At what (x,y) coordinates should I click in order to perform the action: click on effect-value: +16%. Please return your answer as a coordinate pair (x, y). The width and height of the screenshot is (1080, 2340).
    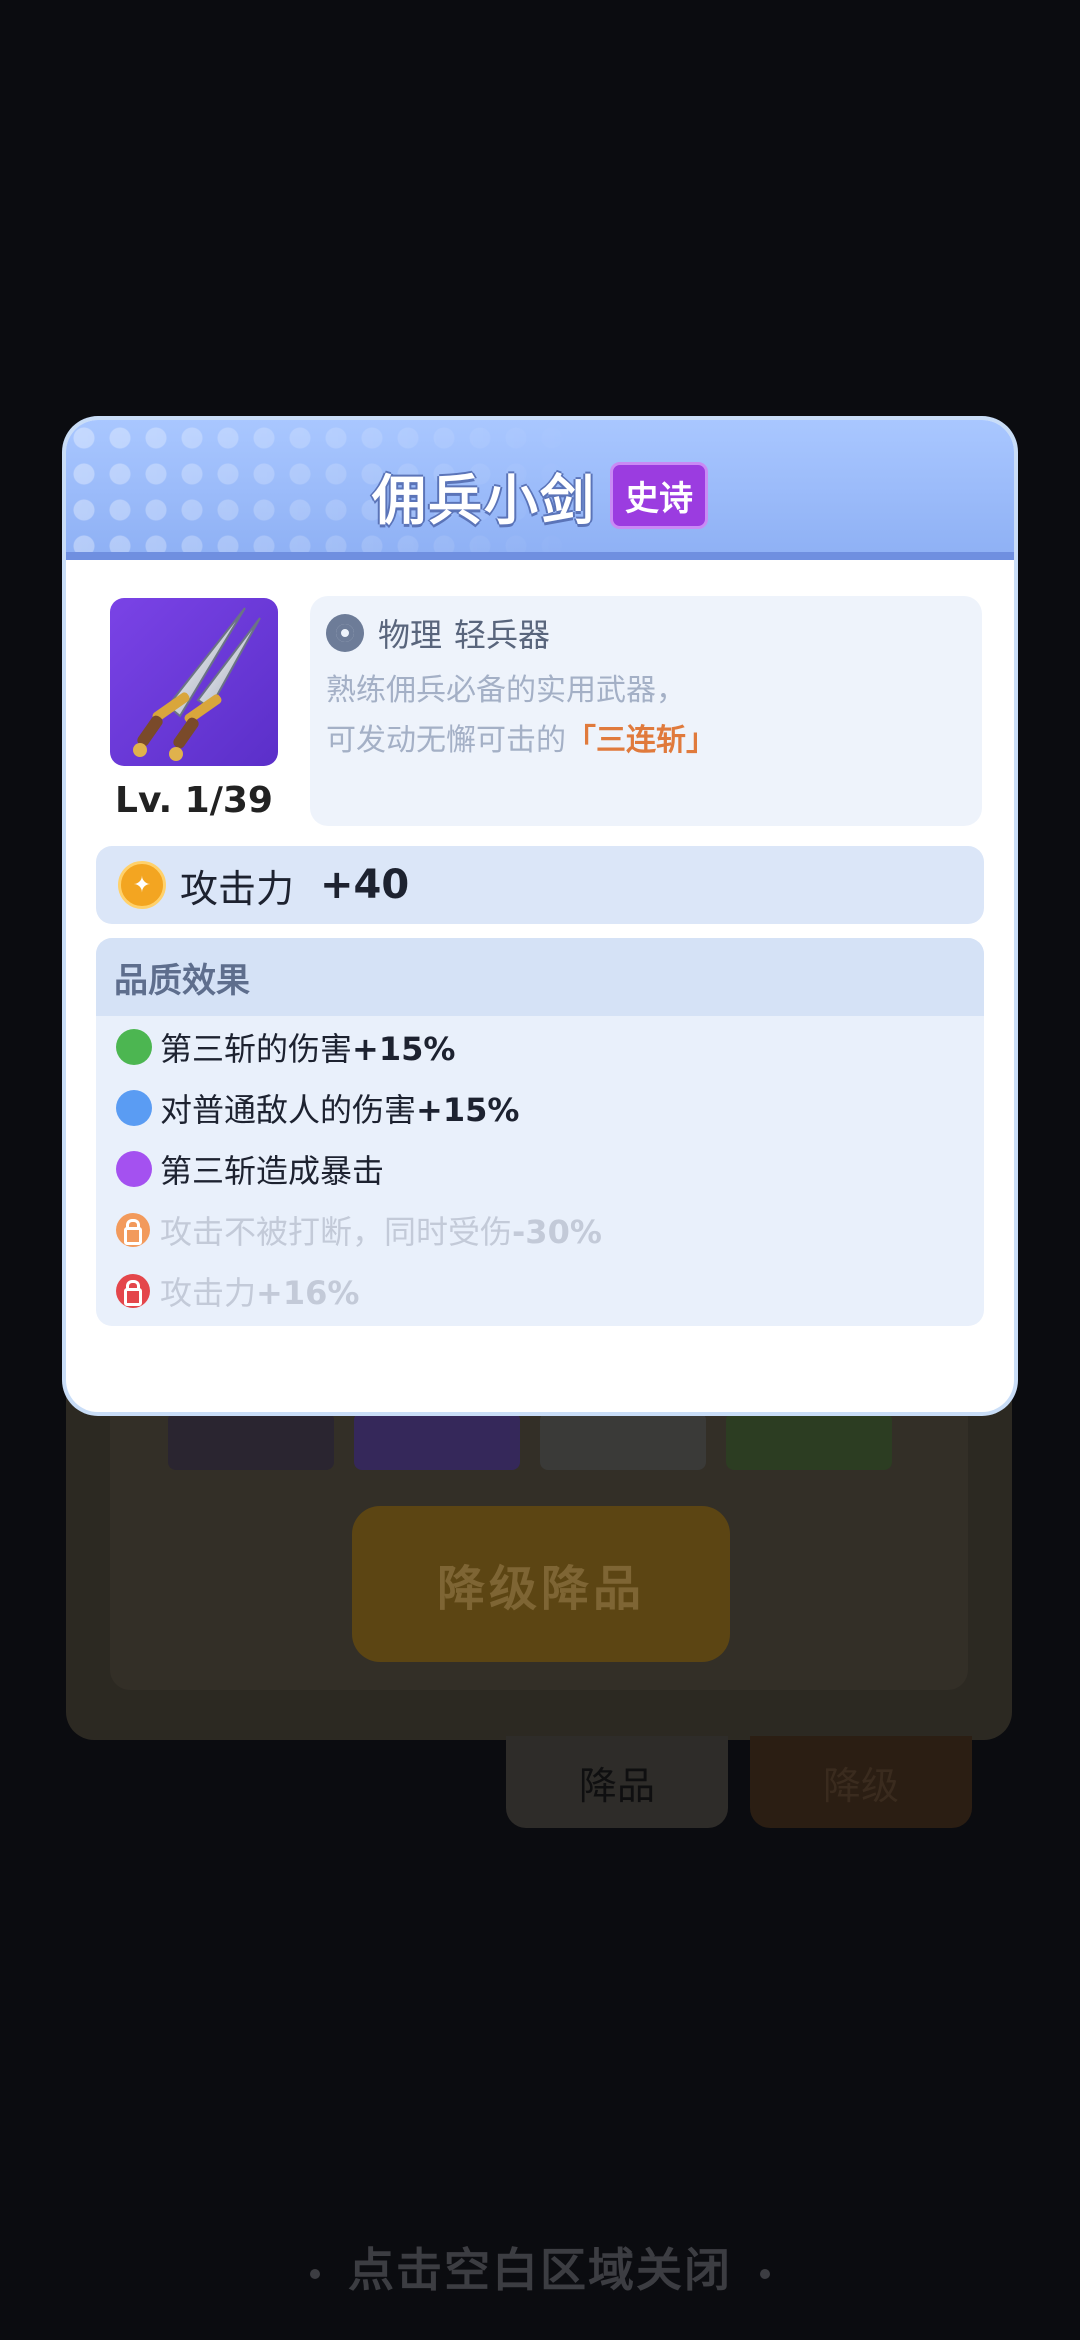
    Looking at the image, I should click on (308, 1292).